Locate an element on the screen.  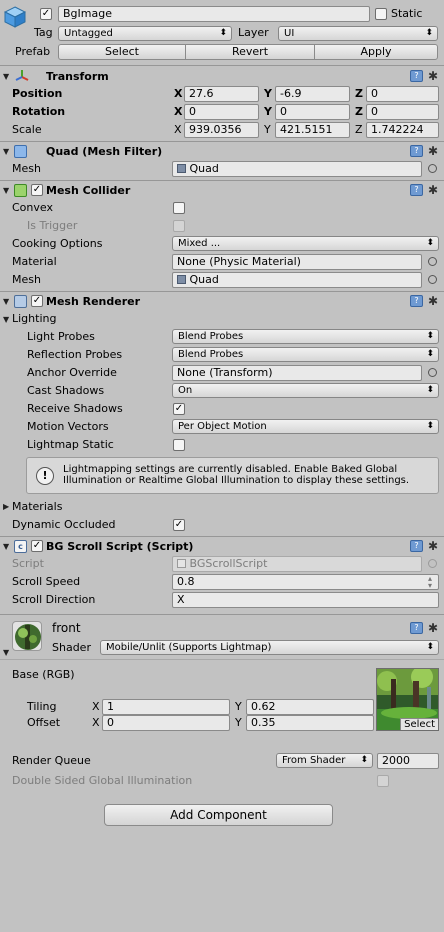
prefab-revert-button: Revert is located at coordinates (250, 52).